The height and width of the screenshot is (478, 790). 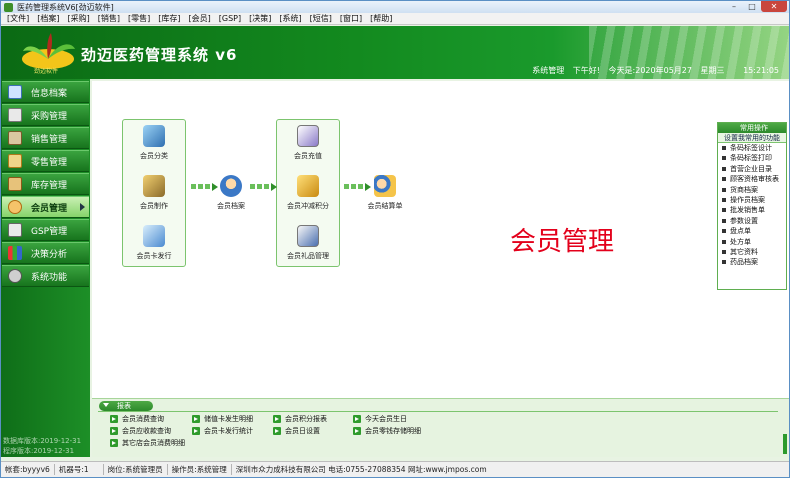 What do you see at coordinates (154, 143) in the screenshot?
I see `node-member-category: 会员分类` at bounding box center [154, 143].